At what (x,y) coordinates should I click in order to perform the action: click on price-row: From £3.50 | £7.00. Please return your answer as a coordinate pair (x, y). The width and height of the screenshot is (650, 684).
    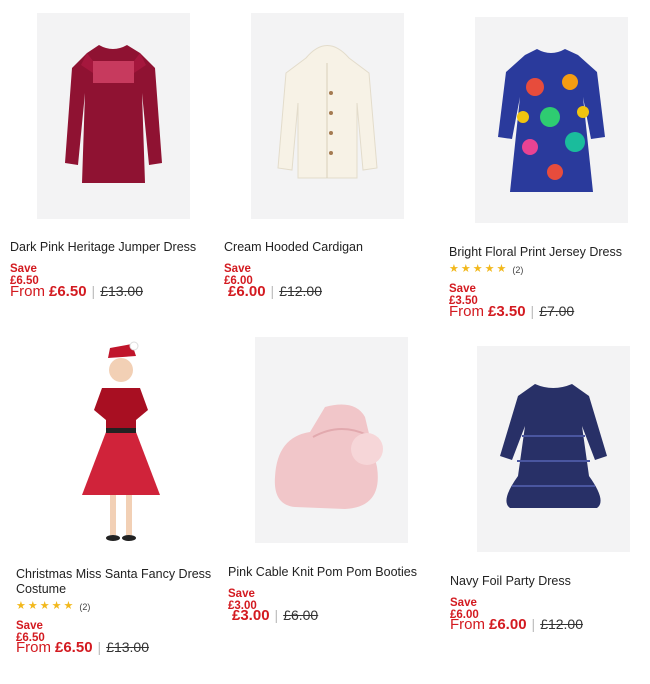
    Looking at the image, I should click on (511, 311).